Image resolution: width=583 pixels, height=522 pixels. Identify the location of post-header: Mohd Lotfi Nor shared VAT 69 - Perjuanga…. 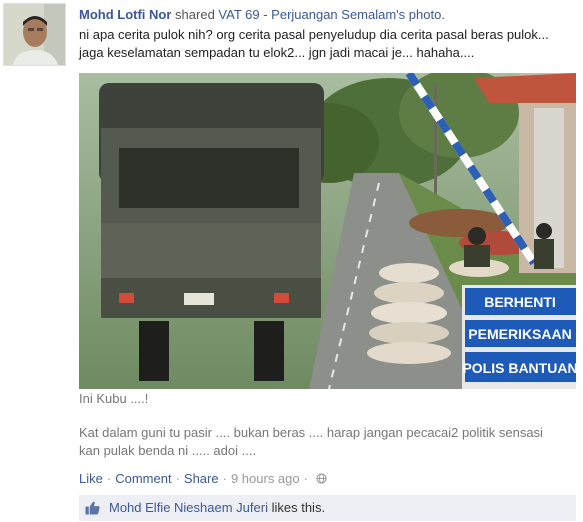
(329, 14).